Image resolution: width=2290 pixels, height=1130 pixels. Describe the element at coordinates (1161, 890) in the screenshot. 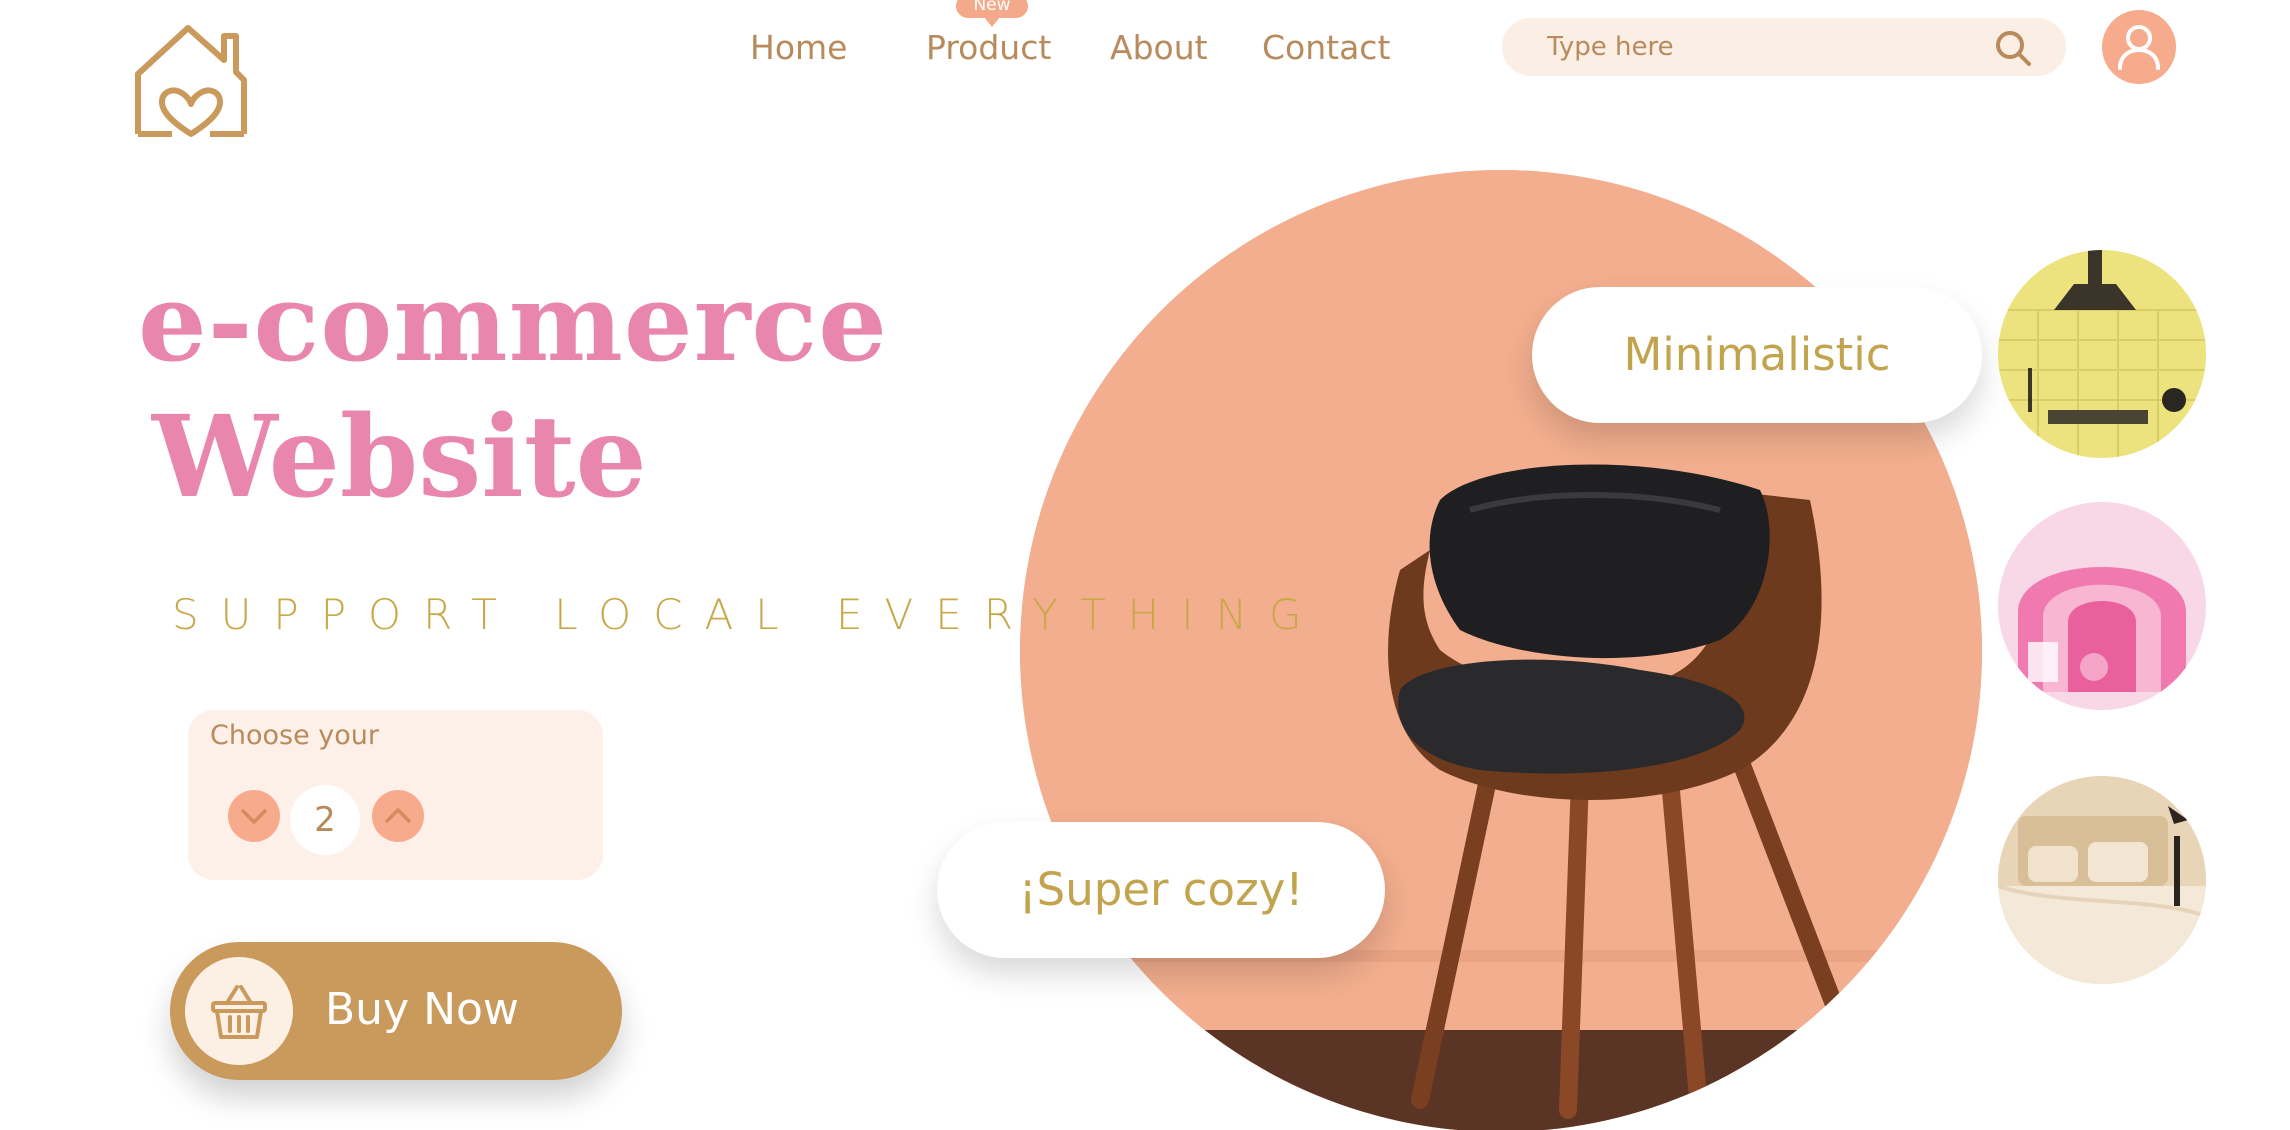

I see `tag-super-cozy: ¡Super cozy!` at that location.